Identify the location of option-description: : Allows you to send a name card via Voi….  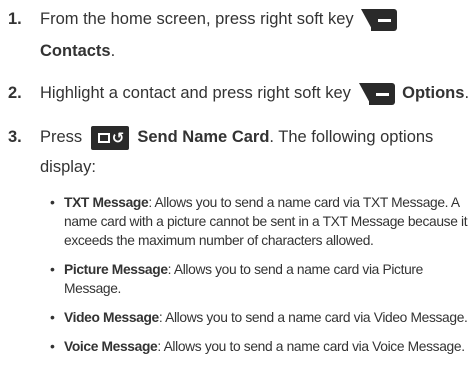
(311, 346).